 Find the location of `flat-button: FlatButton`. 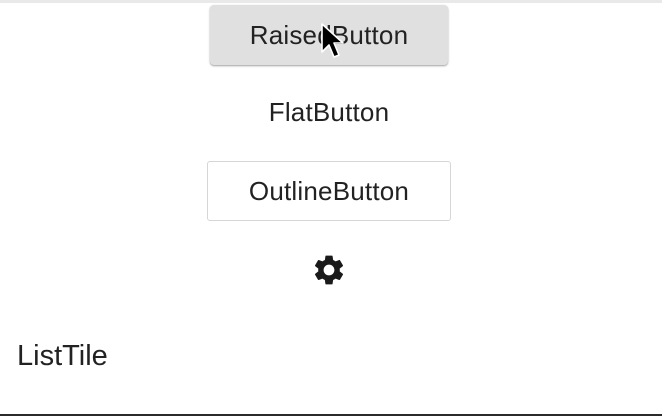

flat-button: FlatButton is located at coordinates (329, 112).